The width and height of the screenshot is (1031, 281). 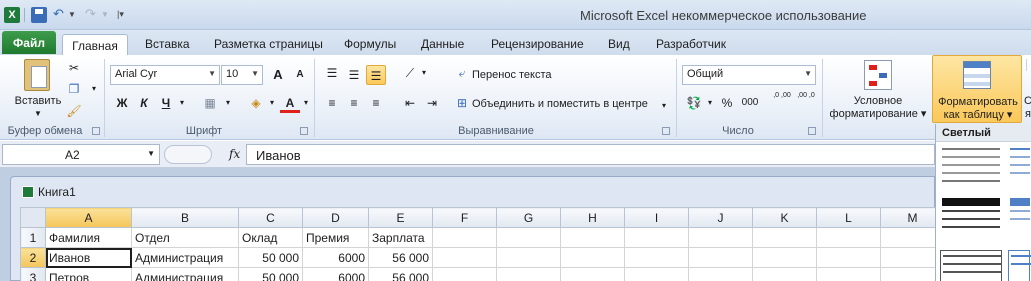 I want to click on increase-decimal-button: ,0 ,00, so click(x=782, y=101).